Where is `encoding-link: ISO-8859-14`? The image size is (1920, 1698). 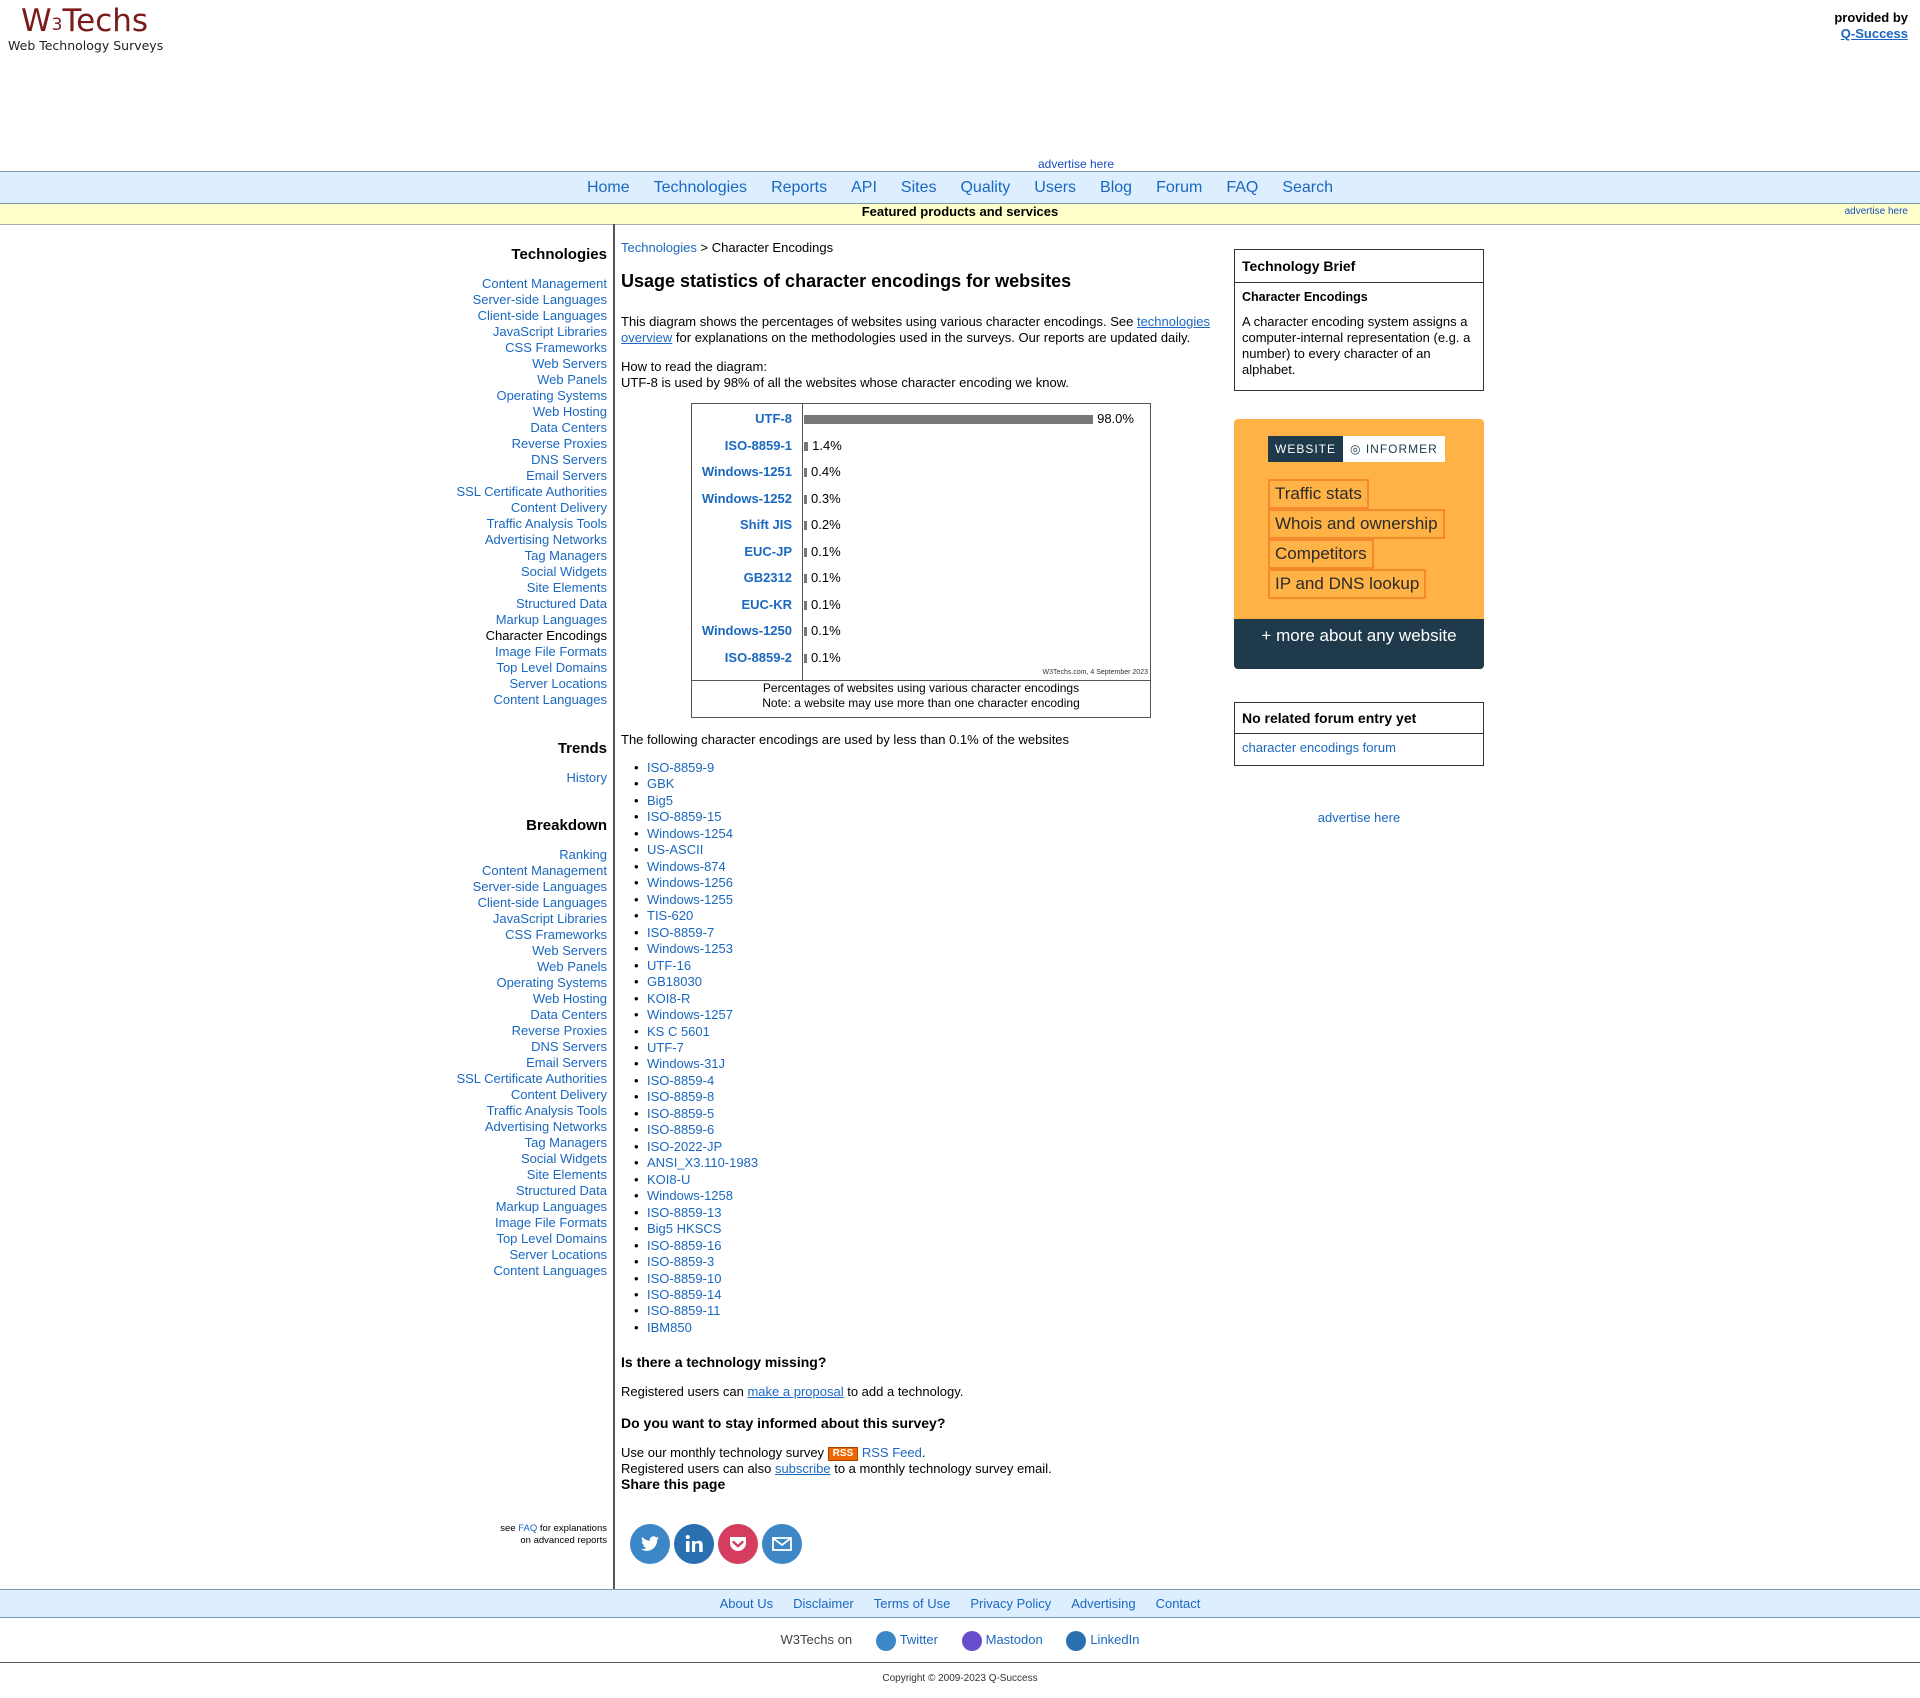
encoding-link: ISO-8859-14 is located at coordinates (684, 1294).